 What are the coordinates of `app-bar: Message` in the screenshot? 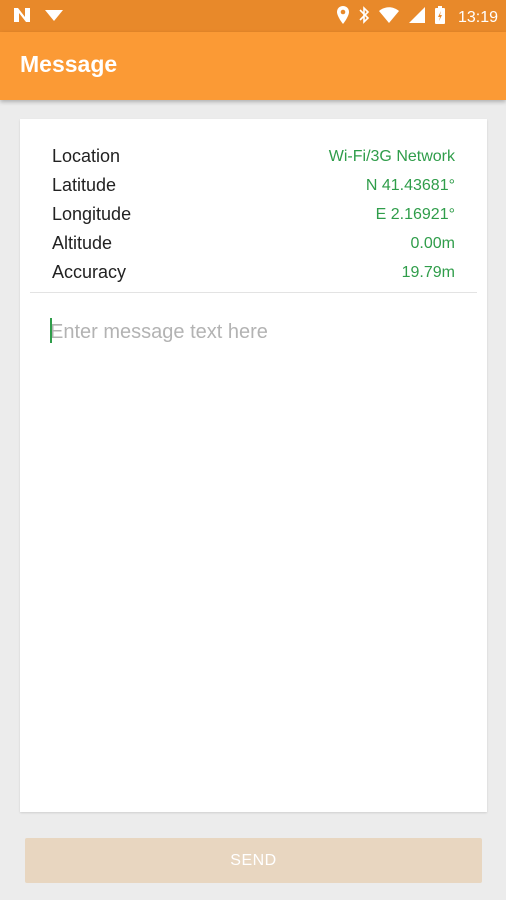 It's located at (253, 66).